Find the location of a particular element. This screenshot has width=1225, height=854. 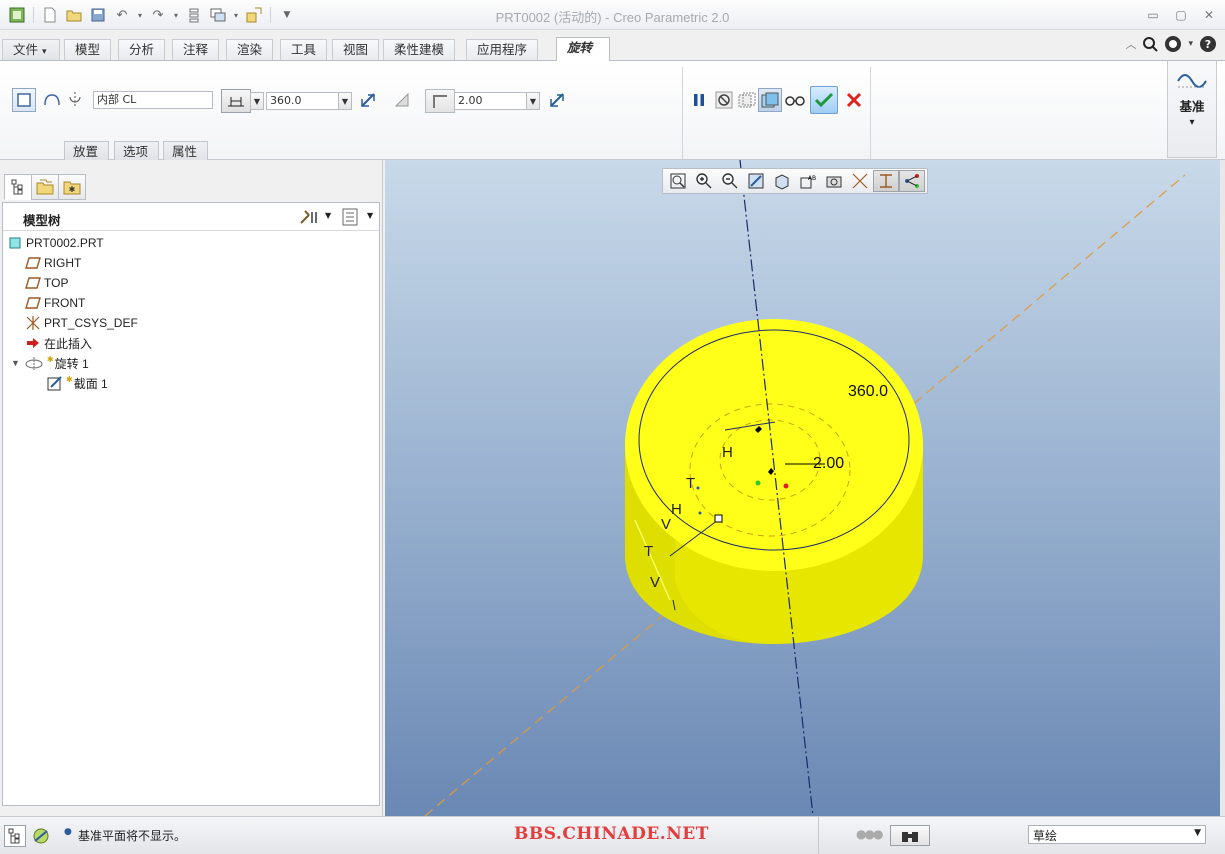

svg-text: AB is located at coordinates (812, 178).